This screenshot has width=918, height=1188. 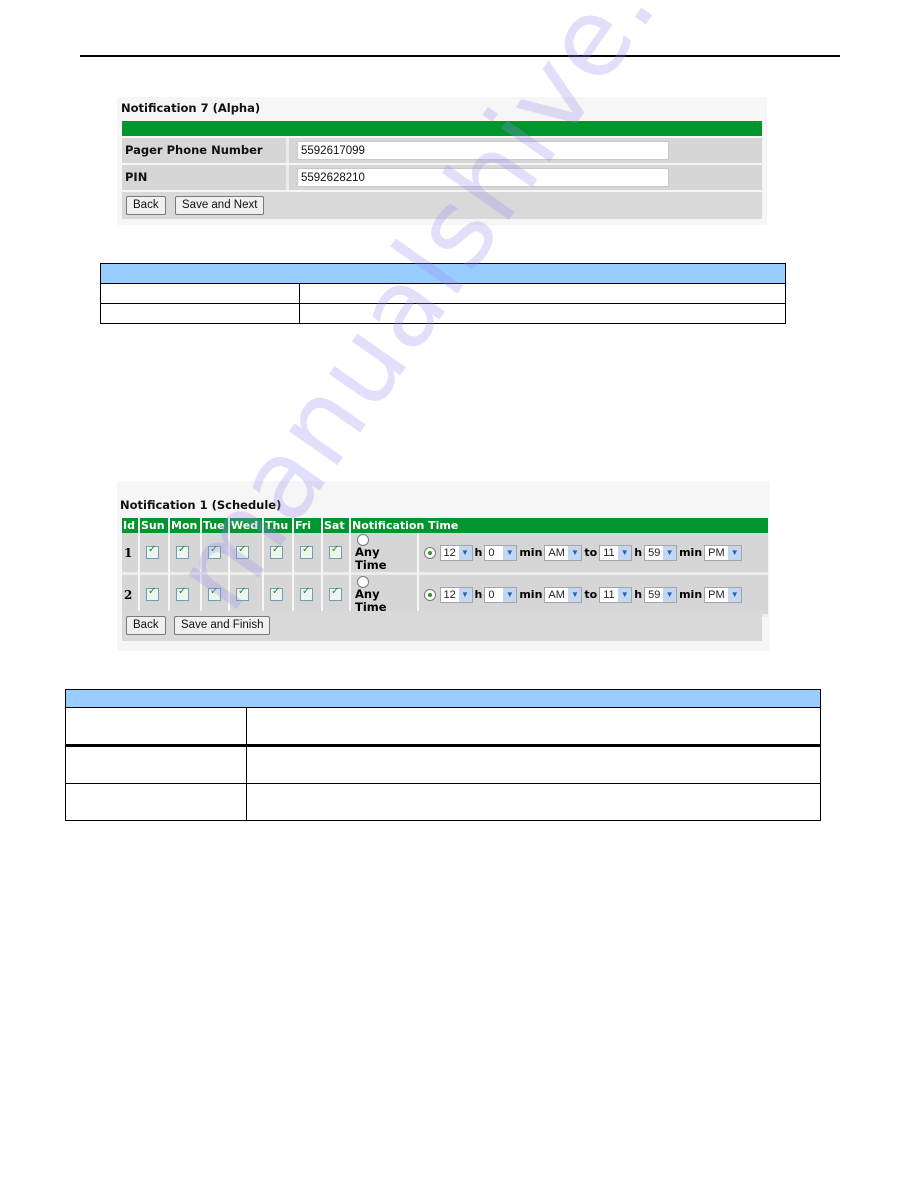 I want to click on column-header-wed: Wed, so click(x=246, y=525).